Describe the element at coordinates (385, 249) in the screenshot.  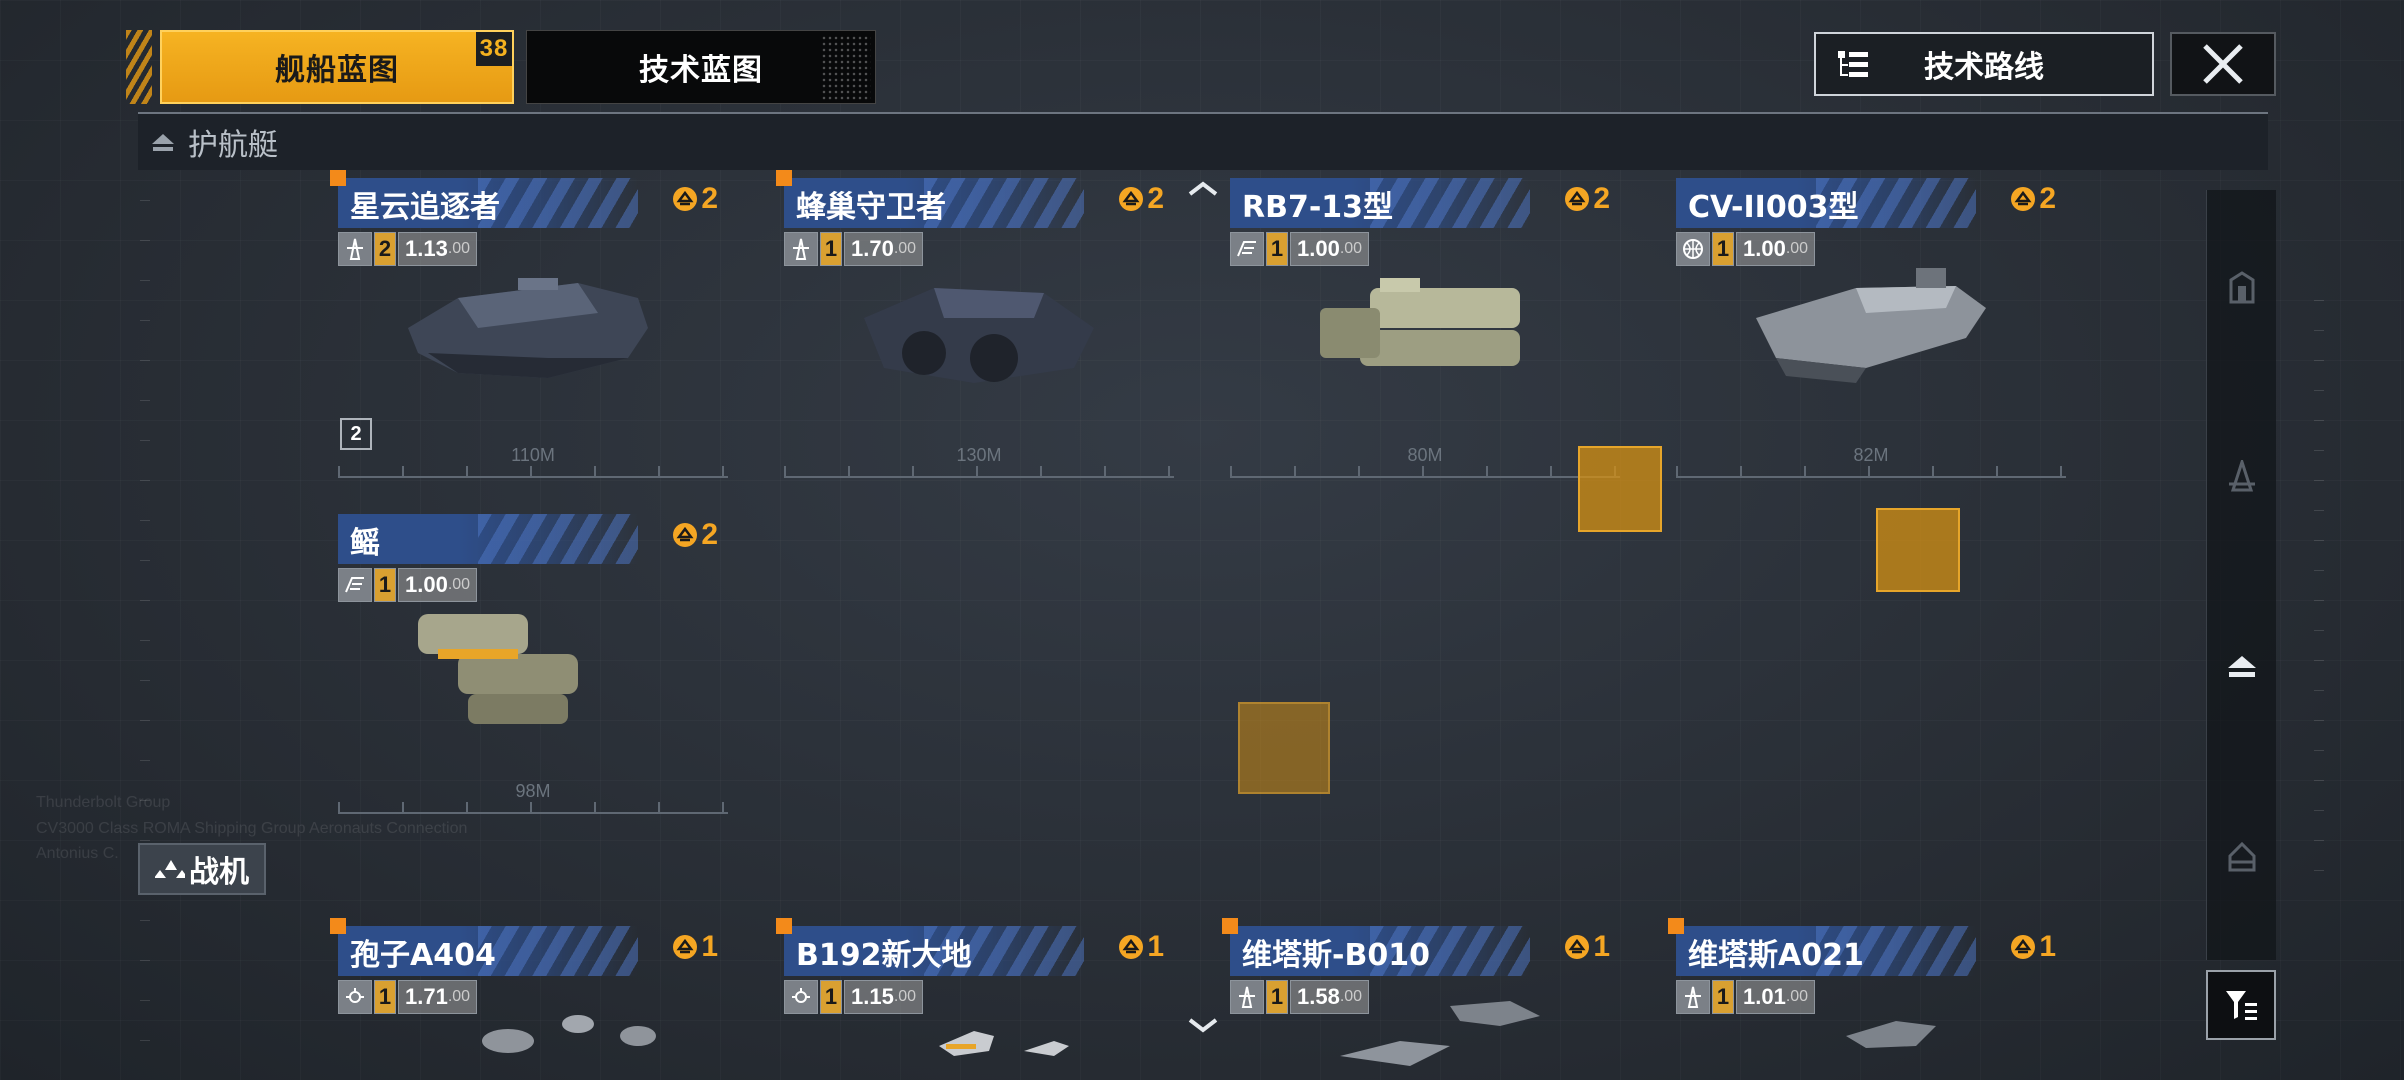
I see `ship-level: 2` at that location.